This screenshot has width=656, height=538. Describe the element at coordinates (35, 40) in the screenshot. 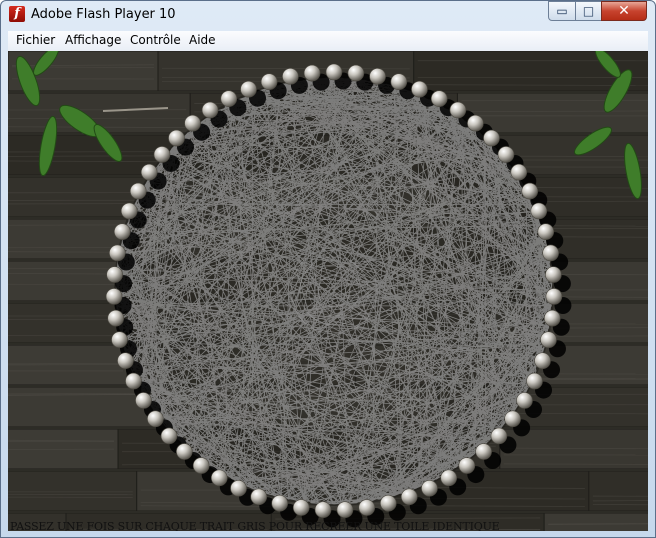

I see `menu-fichier: Fichier` at that location.